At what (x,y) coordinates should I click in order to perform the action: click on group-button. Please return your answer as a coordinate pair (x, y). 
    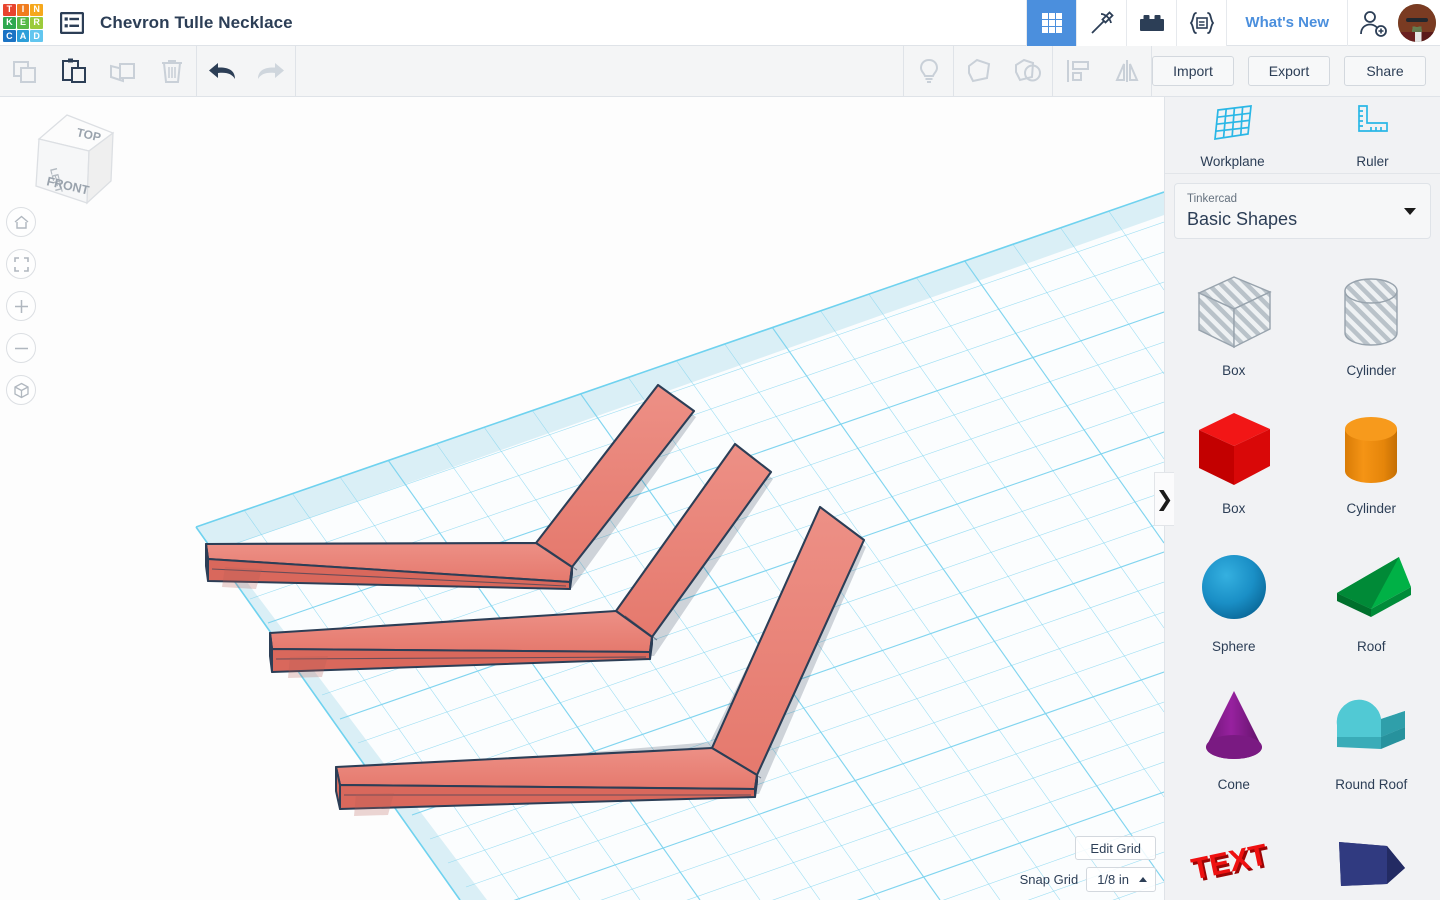
    Looking at the image, I should click on (978, 71).